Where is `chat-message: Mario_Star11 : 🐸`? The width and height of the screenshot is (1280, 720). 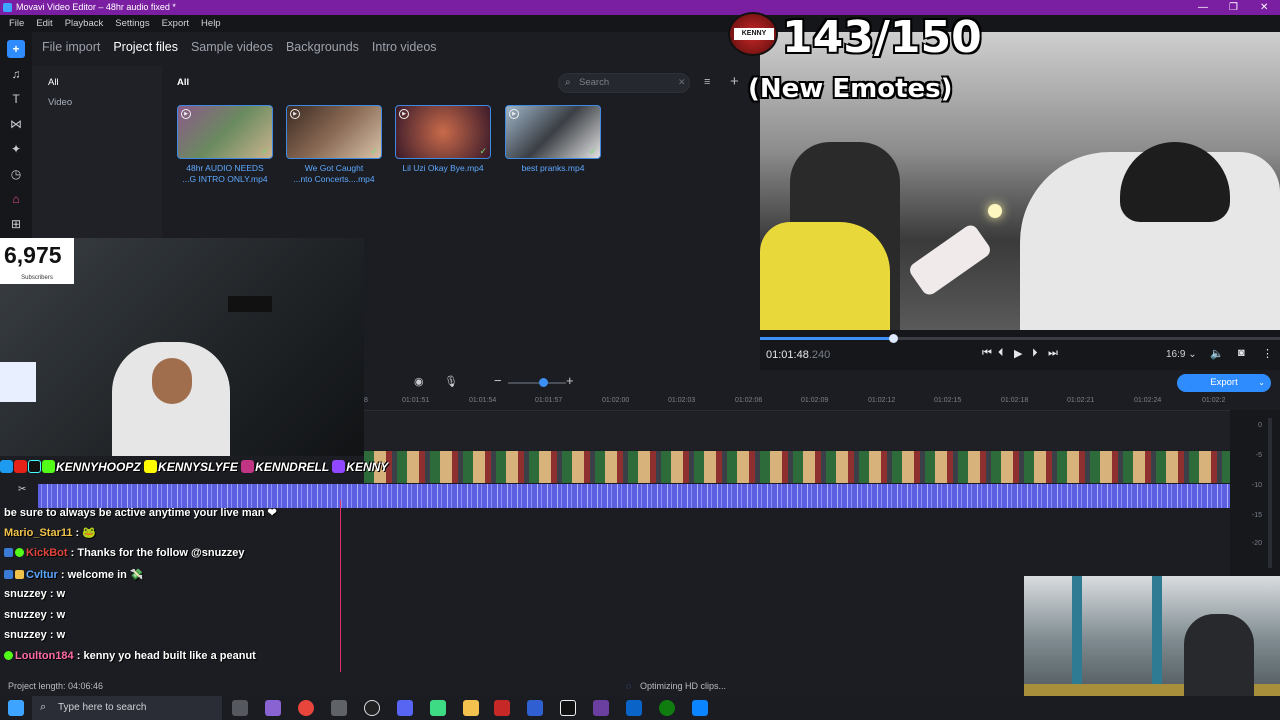
chat-message: Mario_Star11 : 🐸 is located at coordinates (50, 533).